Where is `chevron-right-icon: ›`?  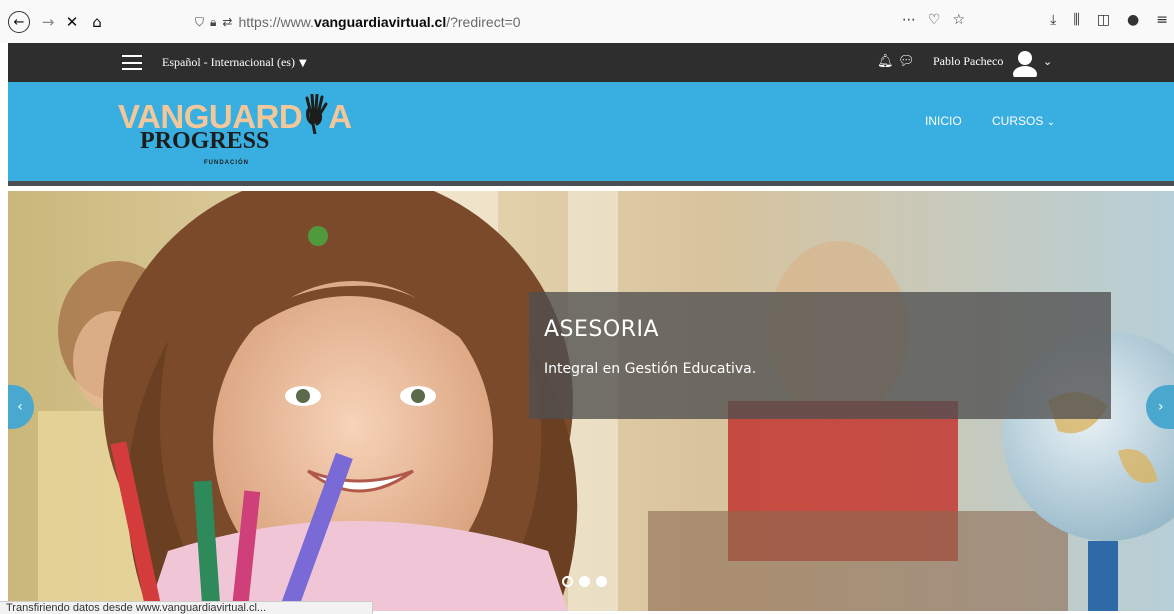 chevron-right-icon: › is located at coordinates (1161, 407).